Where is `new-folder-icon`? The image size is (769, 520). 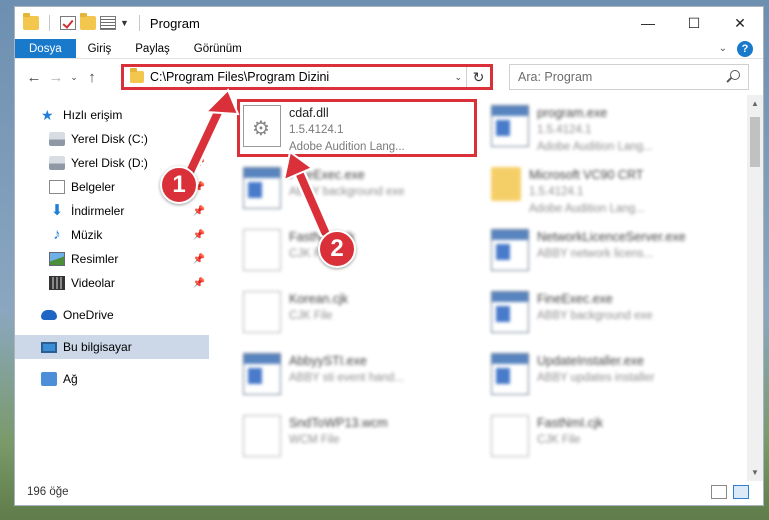 new-folder-icon is located at coordinates (88, 21).